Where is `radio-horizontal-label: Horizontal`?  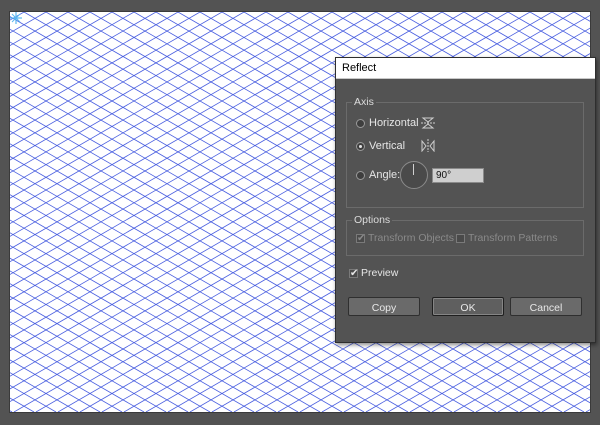
radio-horizontal-label: Horizontal is located at coordinates (394, 123).